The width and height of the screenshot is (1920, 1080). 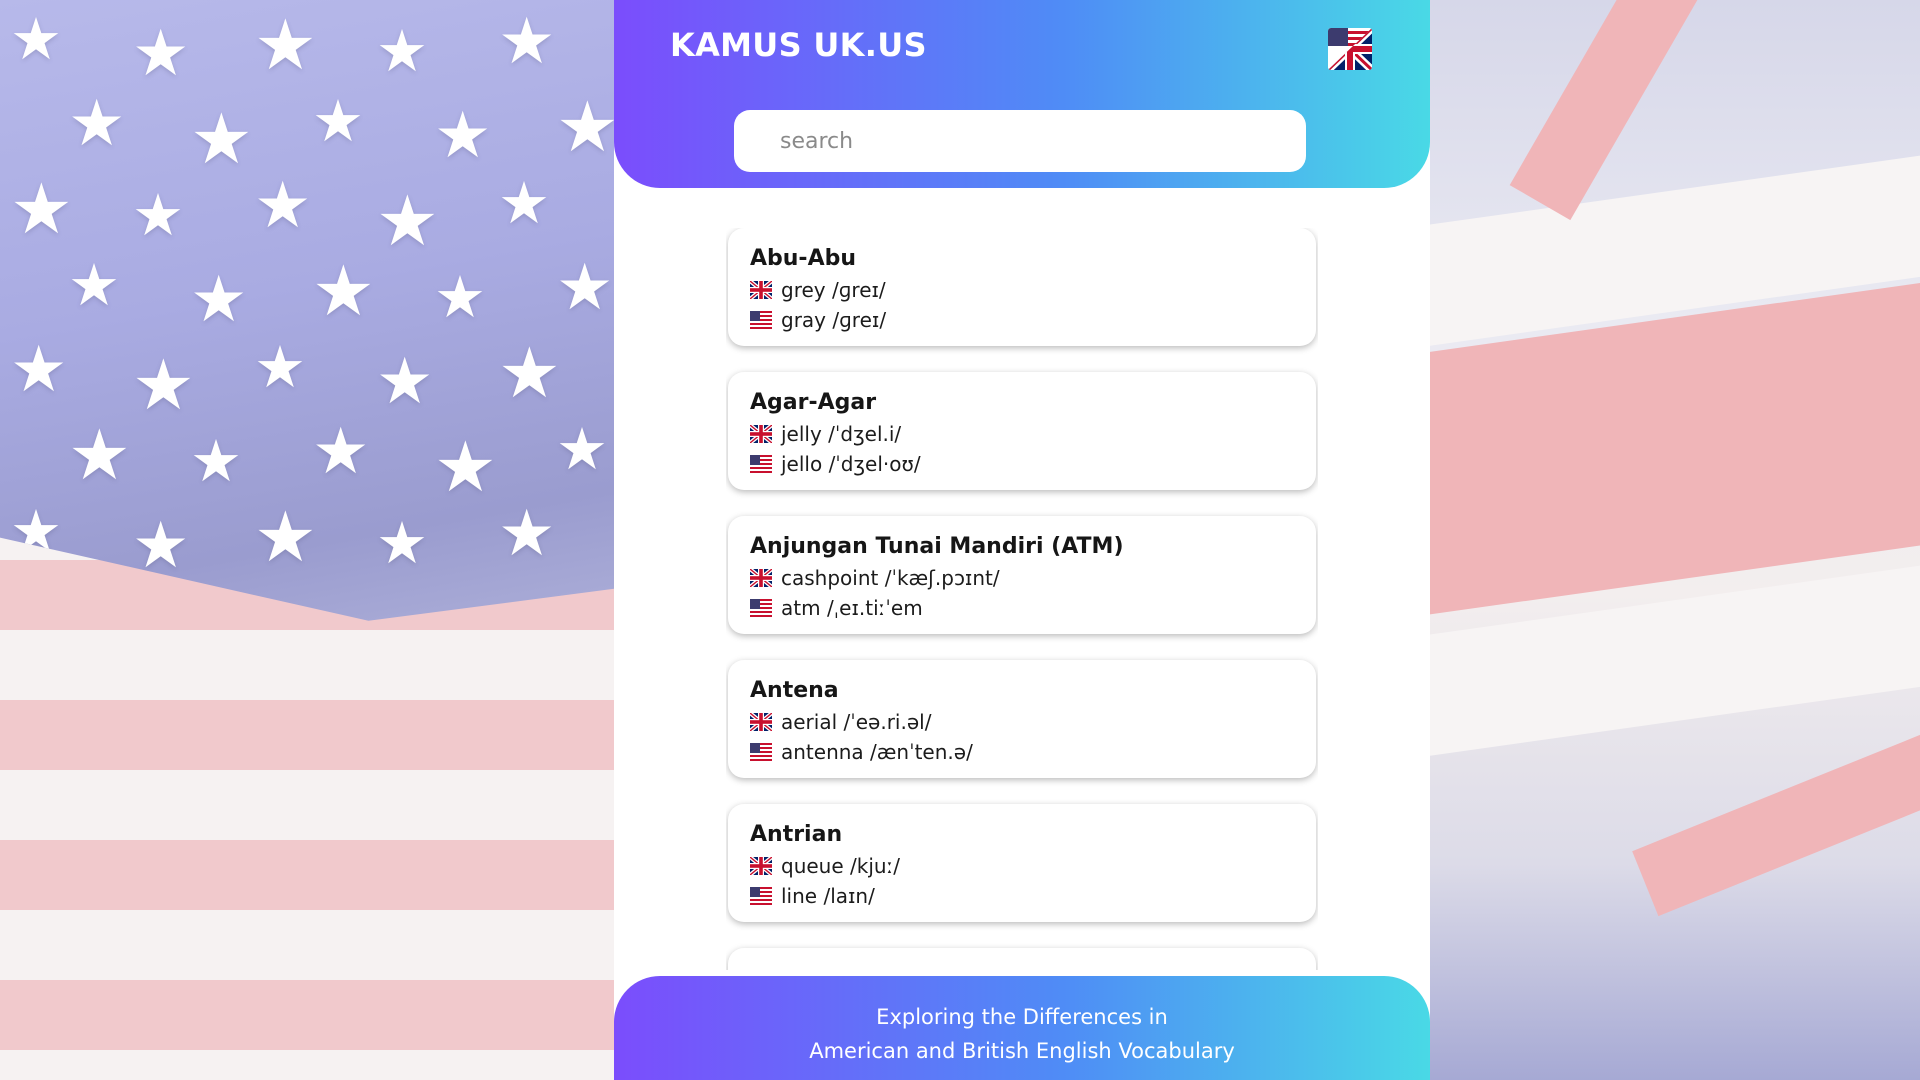 I want to click on uk-row: jelly /ˈdʒel.i/, so click(x=1022, y=434).